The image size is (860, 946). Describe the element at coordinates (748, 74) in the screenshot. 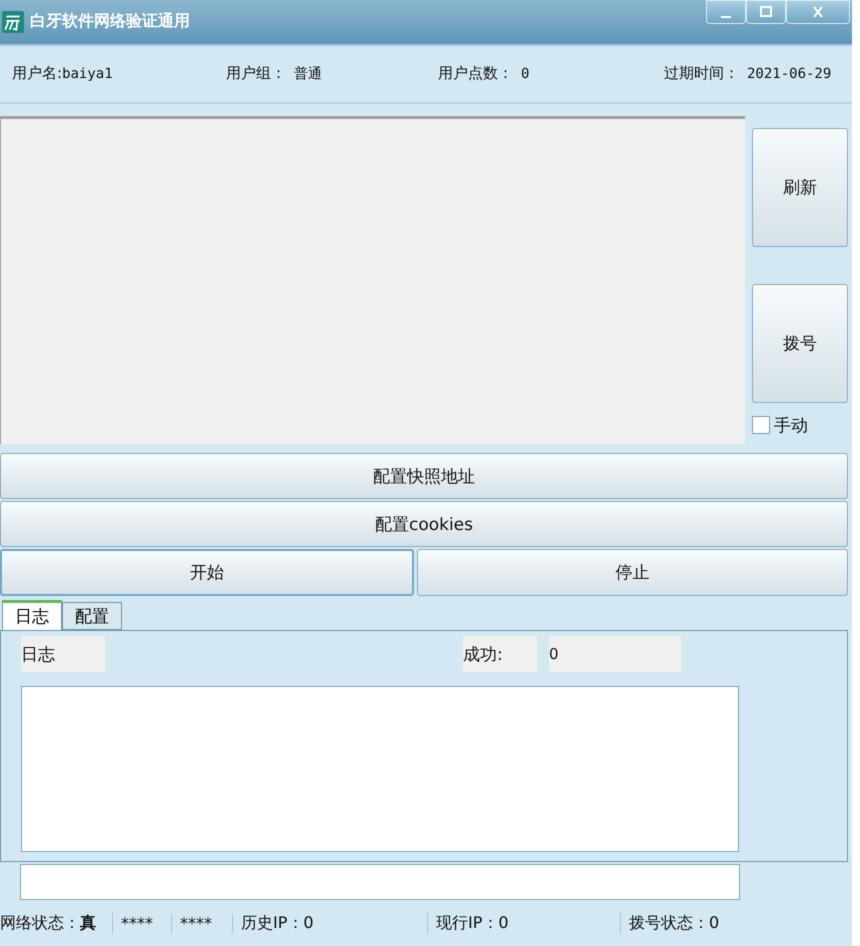

I see `user-info-text: 过期时间： 2021-06-29` at that location.